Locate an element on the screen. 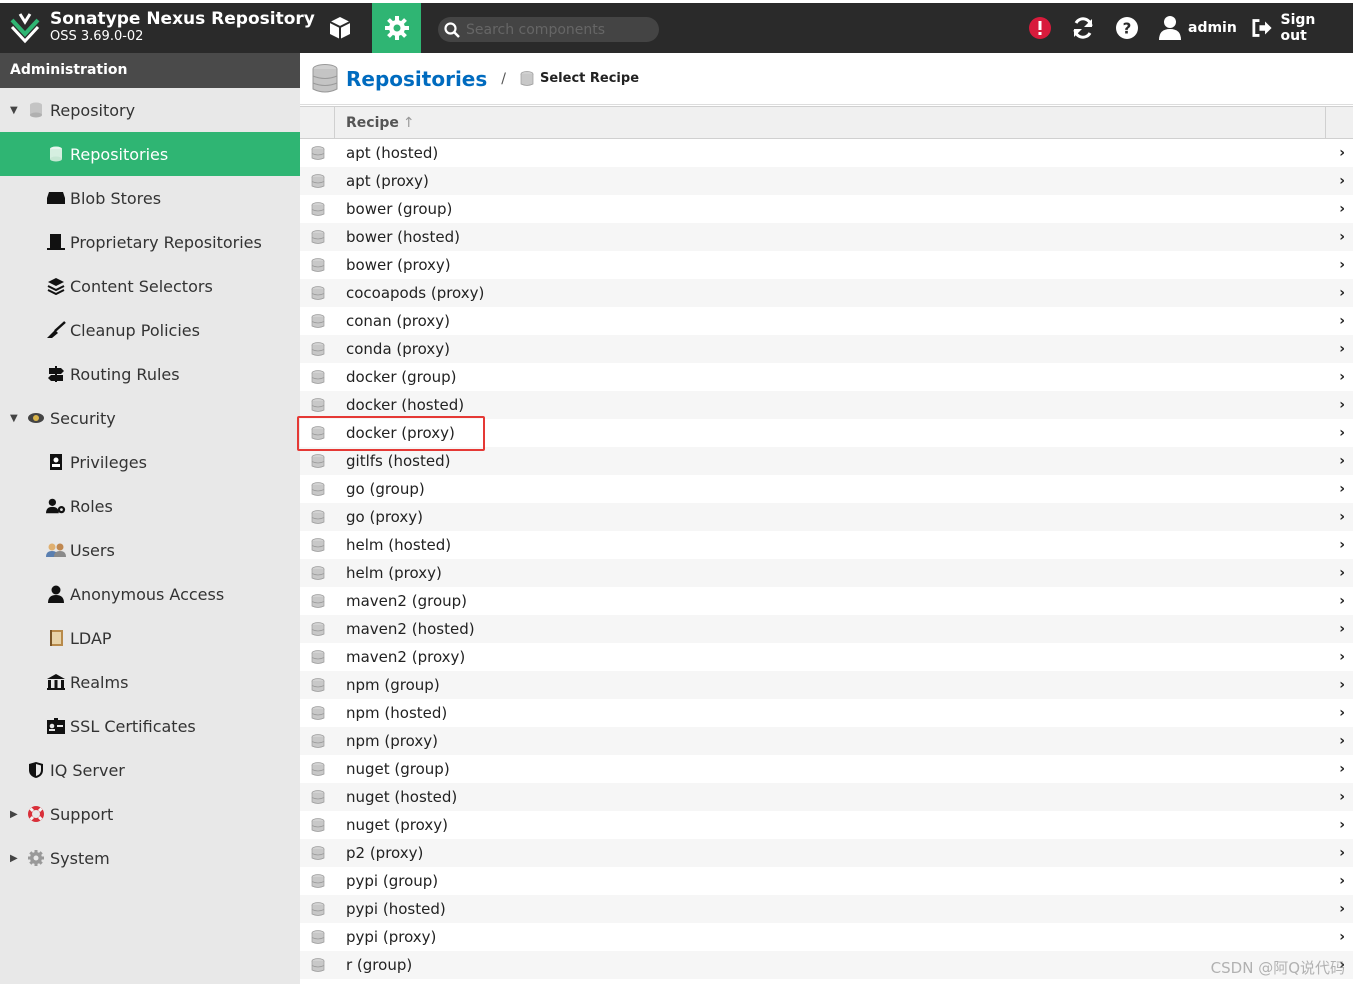 The width and height of the screenshot is (1353, 984). sidebar-item-content-selectors: Content Selectors is located at coordinates (150, 286).